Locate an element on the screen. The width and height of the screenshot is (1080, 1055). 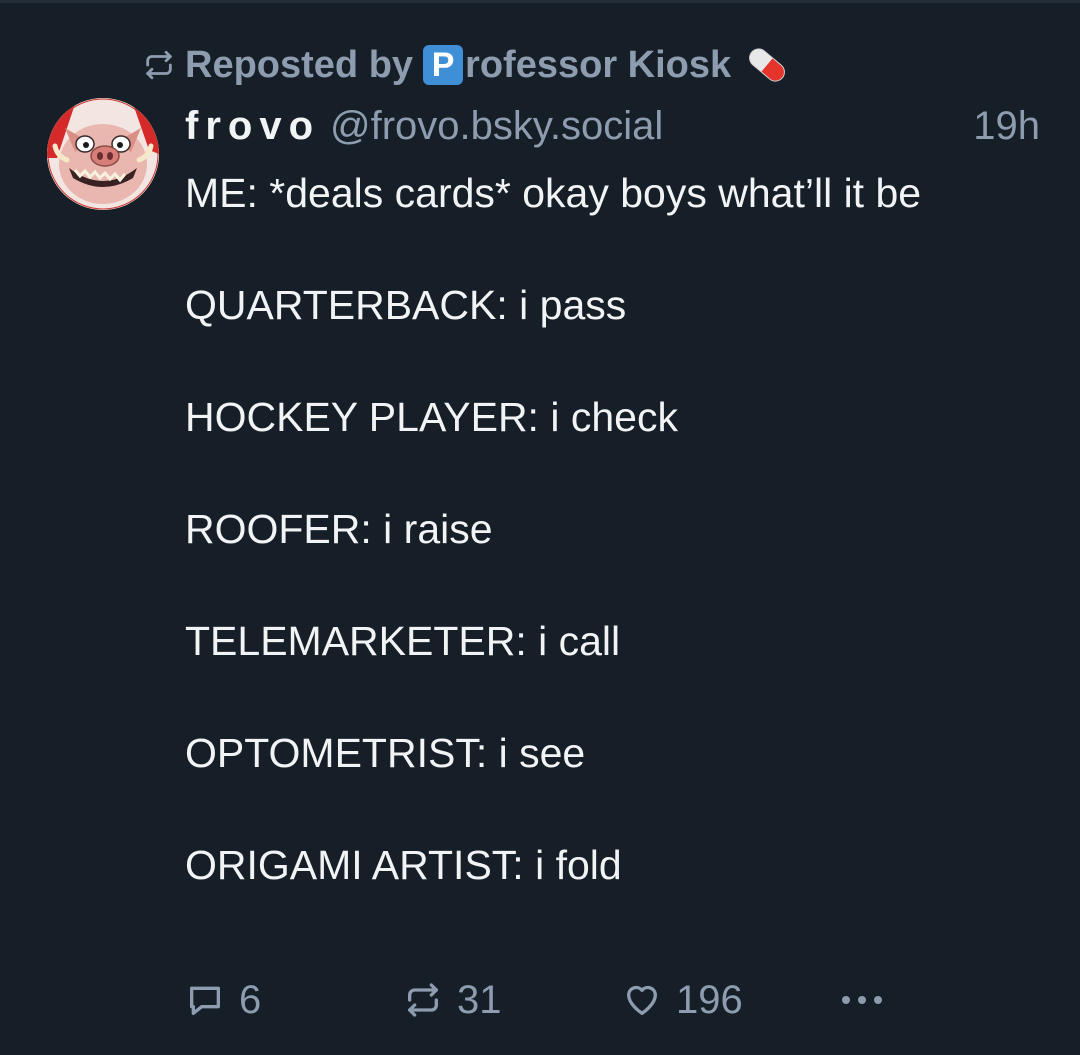
post-timestamp: 19h is located at coordinates (1006, 126).